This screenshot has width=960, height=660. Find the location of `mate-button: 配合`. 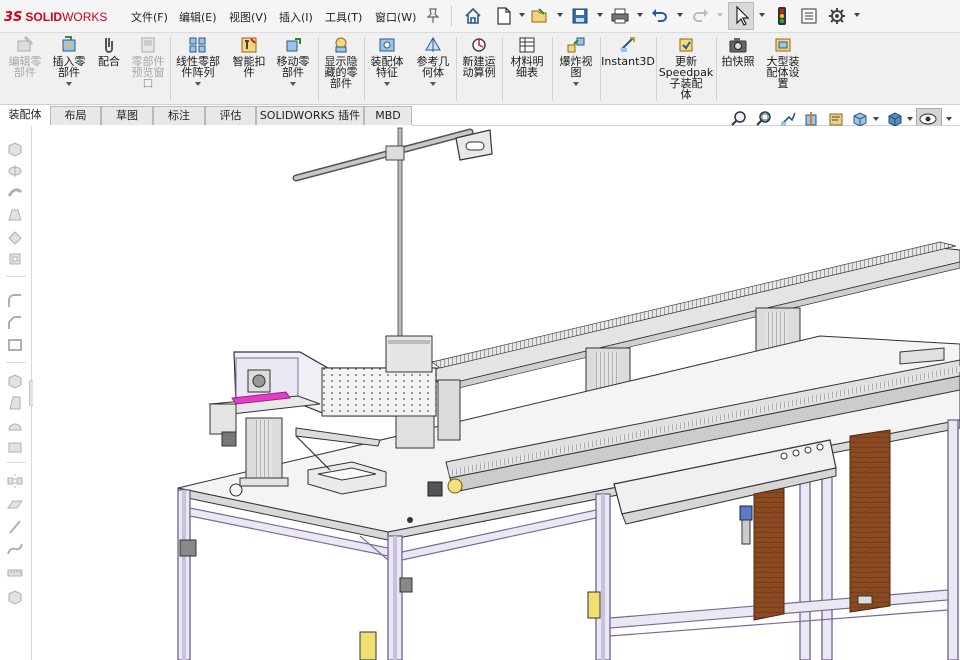

mate-button: 配合 is located at coordinates (109, 51).